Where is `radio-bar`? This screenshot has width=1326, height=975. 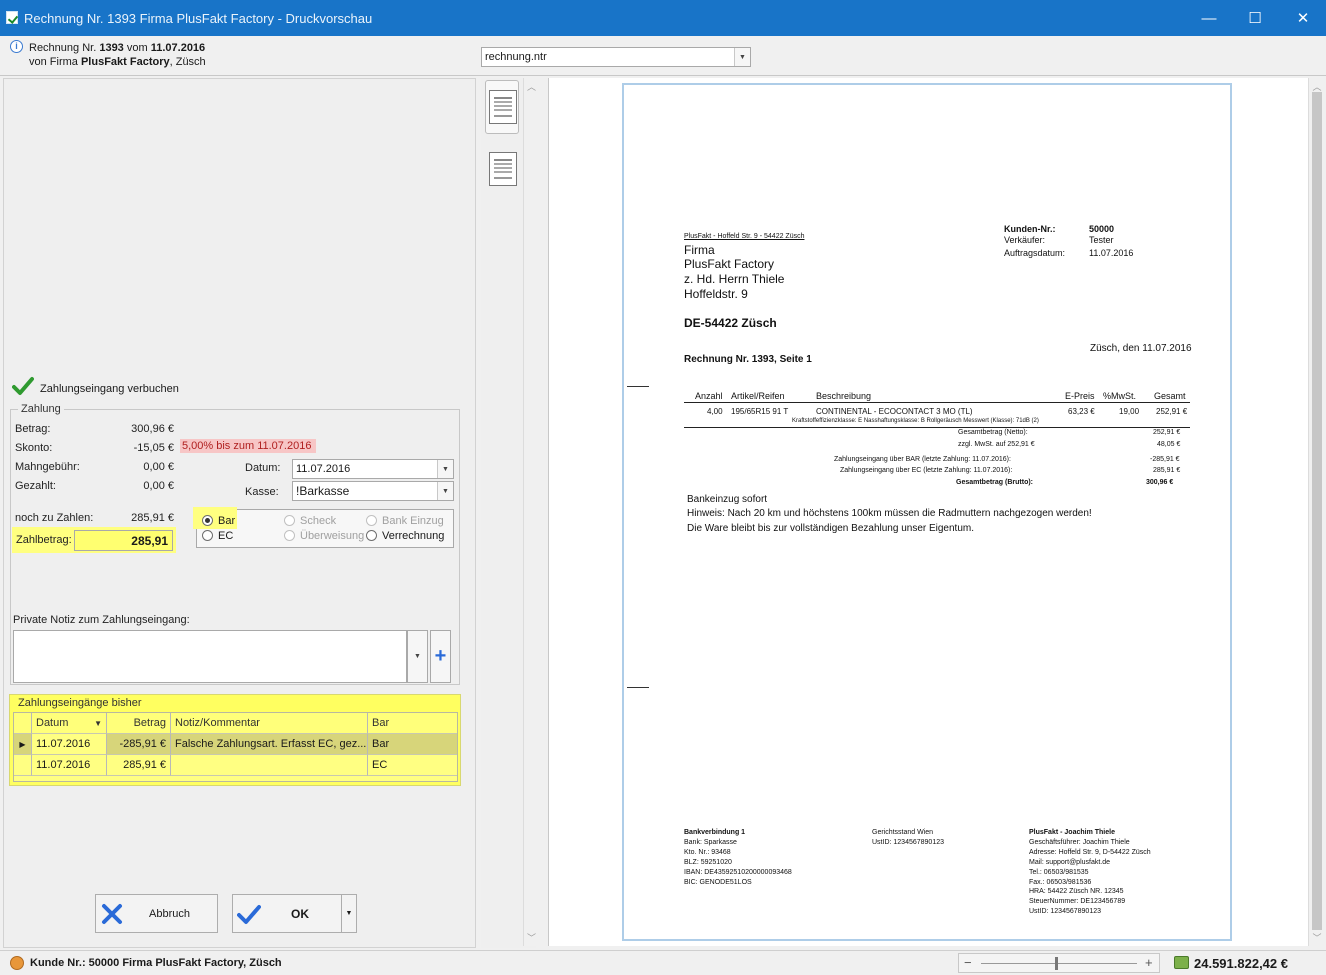
radio-bar is located at coordinates (207, 520).